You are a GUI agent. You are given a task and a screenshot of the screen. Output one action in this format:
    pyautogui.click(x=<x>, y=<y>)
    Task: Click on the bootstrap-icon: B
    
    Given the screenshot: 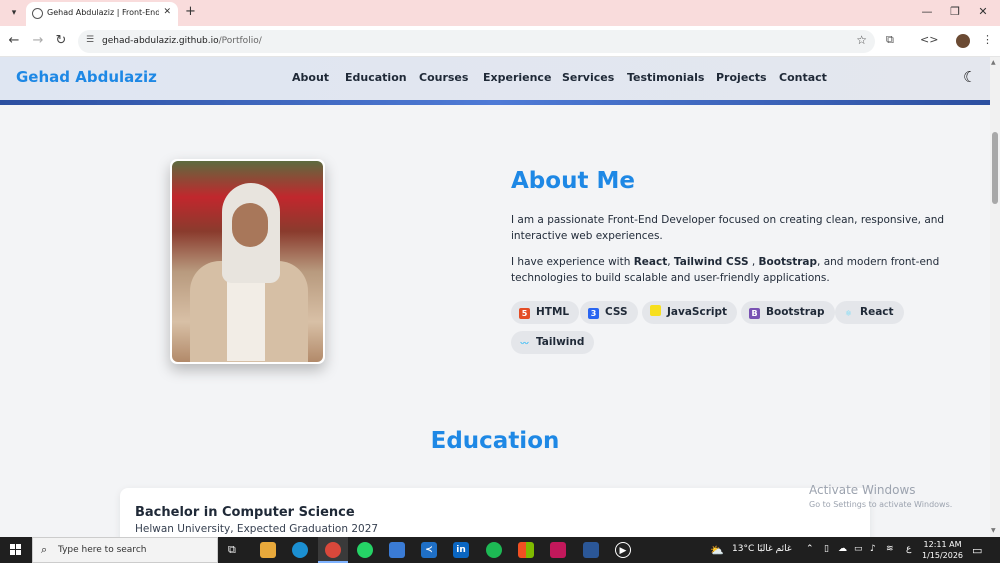 What is the action you would take?
    pyautogui.click(x=754, y=313)
    